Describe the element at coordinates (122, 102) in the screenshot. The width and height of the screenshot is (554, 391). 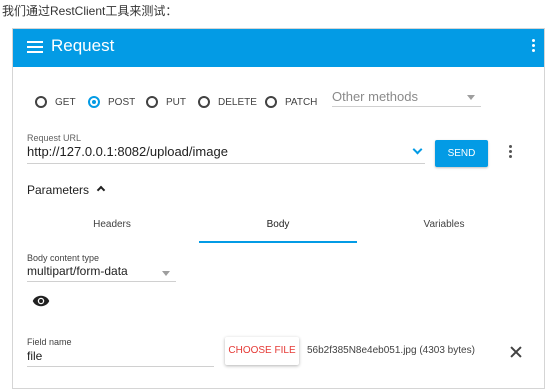
I see `method-label: POST` at that location.